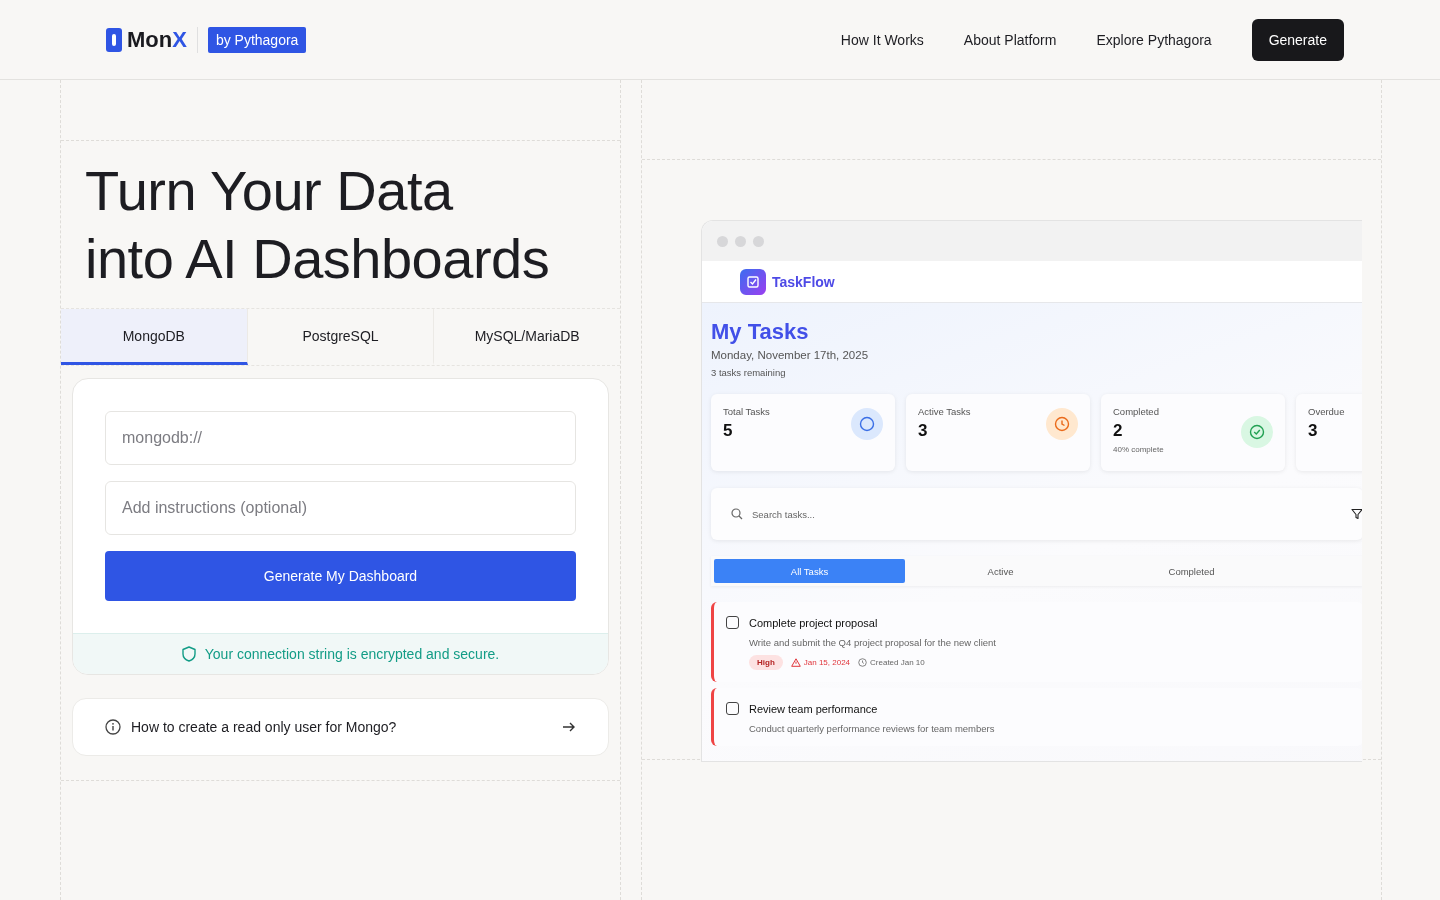 This screenshot has width=1440, height=900. What do you see at coordinates (873, 642) in the screenshot?
I see `task-description: Write and submit the Q4 project proposal for the new client` at bounding box center [873, 642].